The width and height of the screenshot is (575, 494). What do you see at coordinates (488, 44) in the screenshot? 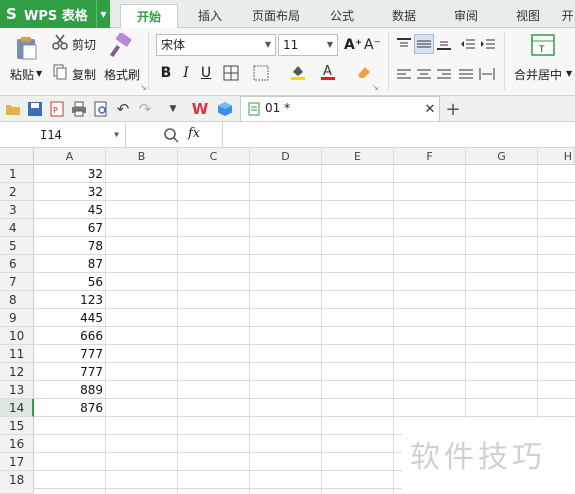
I see `increase-indent-icon` at bounding box center [488, 44].